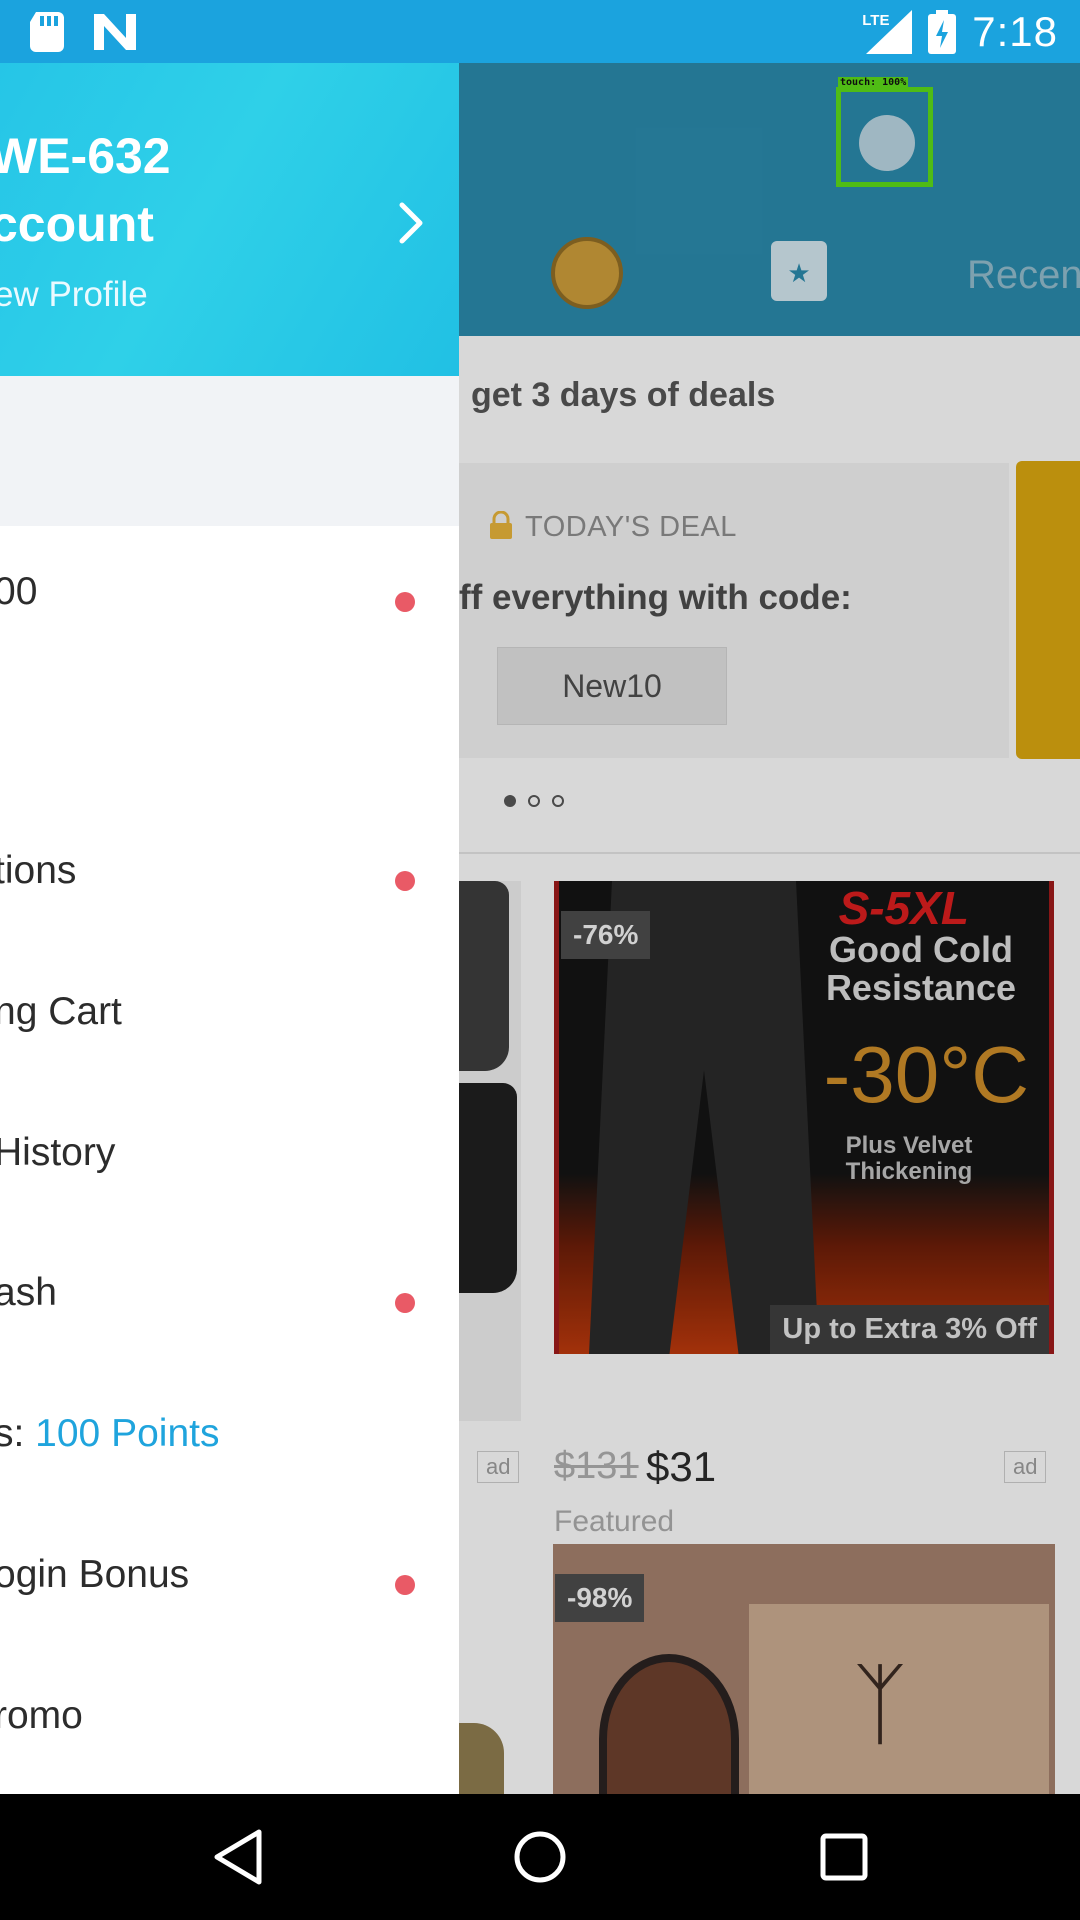  I want to click on home-icon, so click(540, 1857).